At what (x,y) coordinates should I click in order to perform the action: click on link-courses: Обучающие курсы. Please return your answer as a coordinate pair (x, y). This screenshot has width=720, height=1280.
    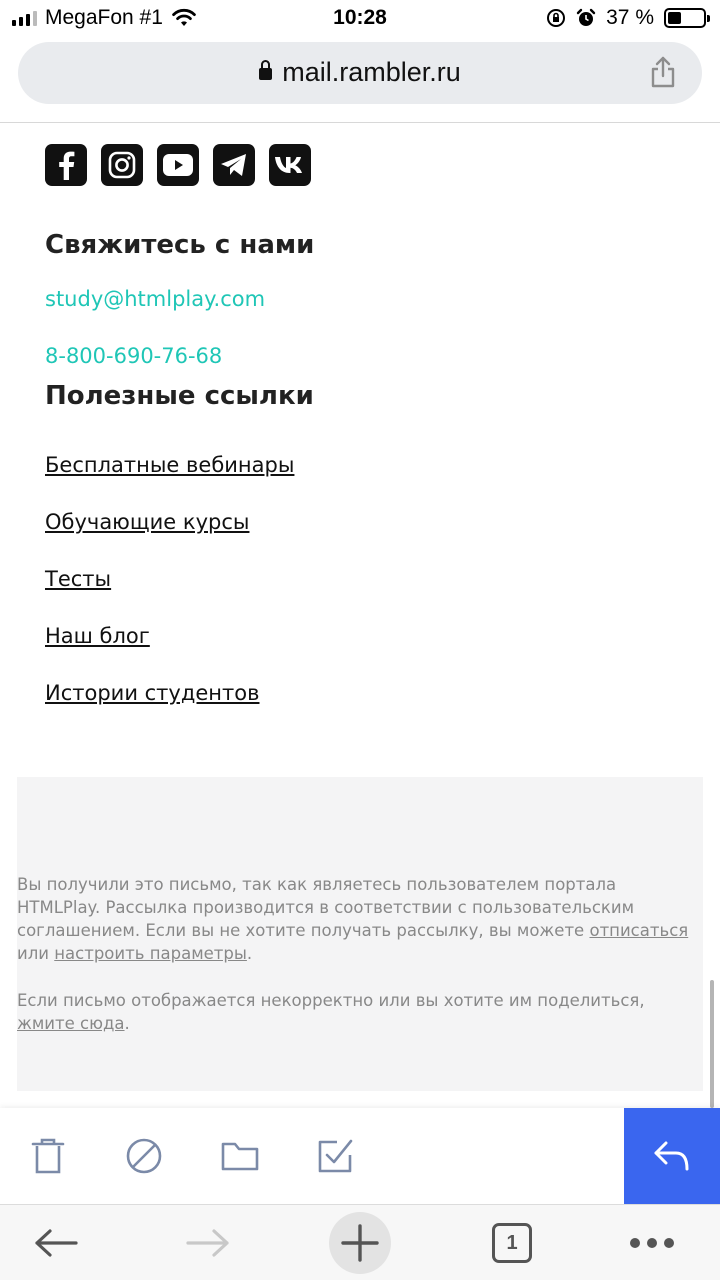
    Looking at the image, I should click on (147, 522).